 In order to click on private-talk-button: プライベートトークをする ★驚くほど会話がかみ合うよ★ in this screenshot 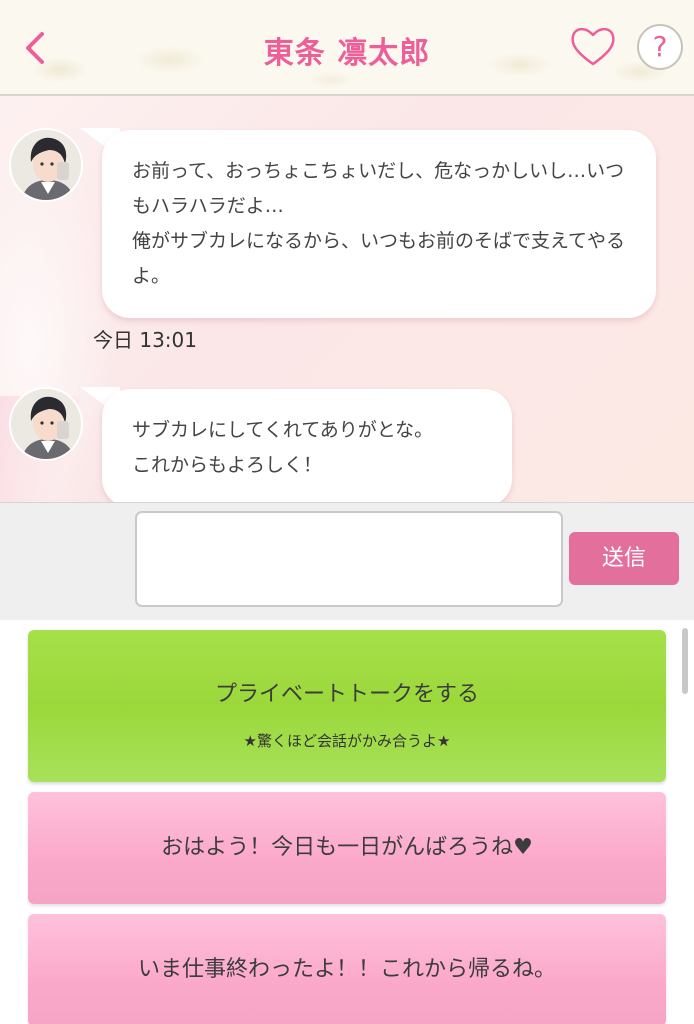, I will do `click(347, 706)`.